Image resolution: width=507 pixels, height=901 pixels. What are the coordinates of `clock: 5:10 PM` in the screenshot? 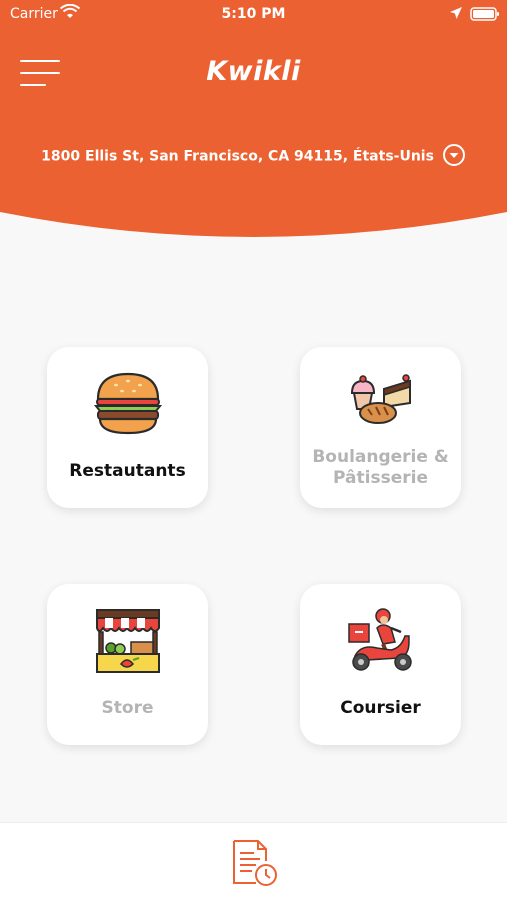 It's located at (253, 14).